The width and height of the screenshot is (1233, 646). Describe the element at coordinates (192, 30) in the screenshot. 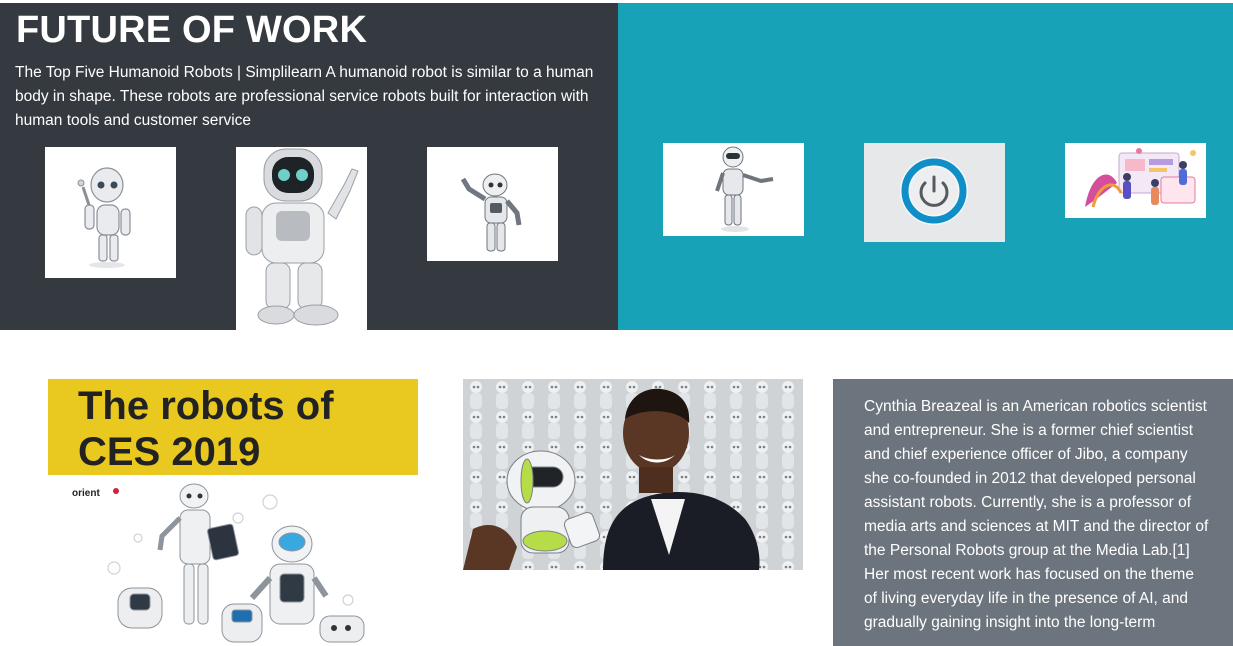

I see `page-title: FUTURE OF WORK` at that location.